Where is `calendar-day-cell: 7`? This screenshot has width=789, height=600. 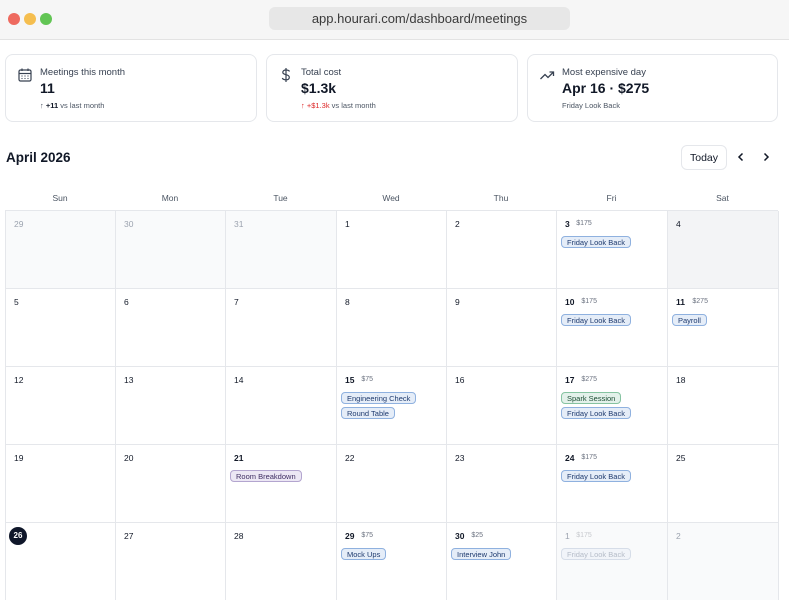 calendar-day-cell: 7 is located at coordinates (281, 328).